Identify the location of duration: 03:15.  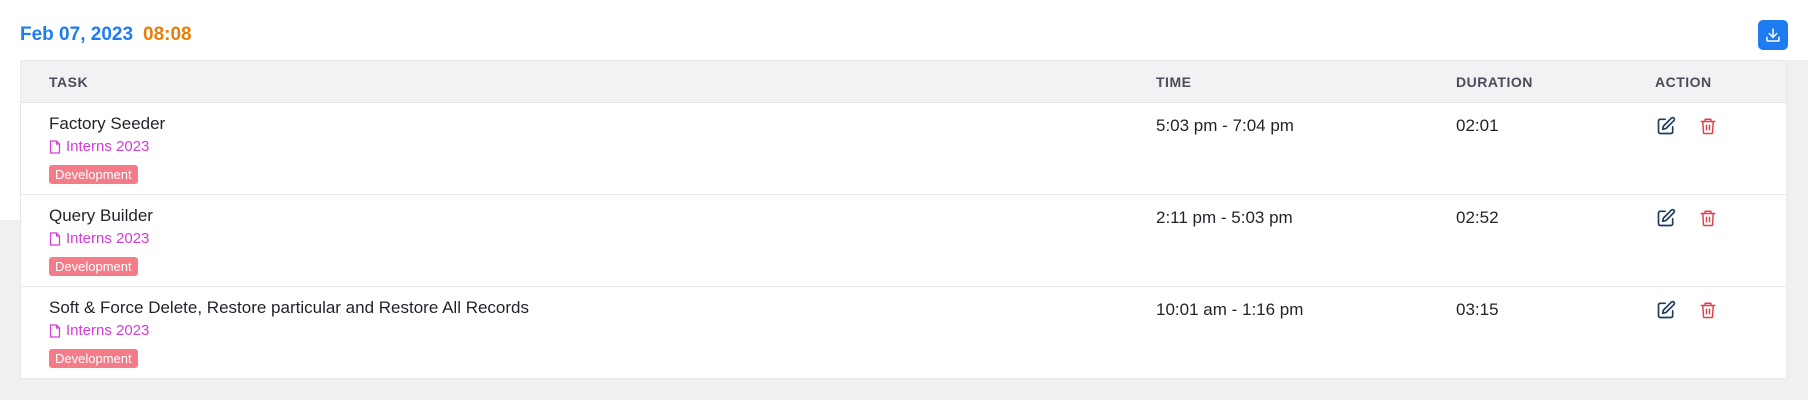
(1477, 309).